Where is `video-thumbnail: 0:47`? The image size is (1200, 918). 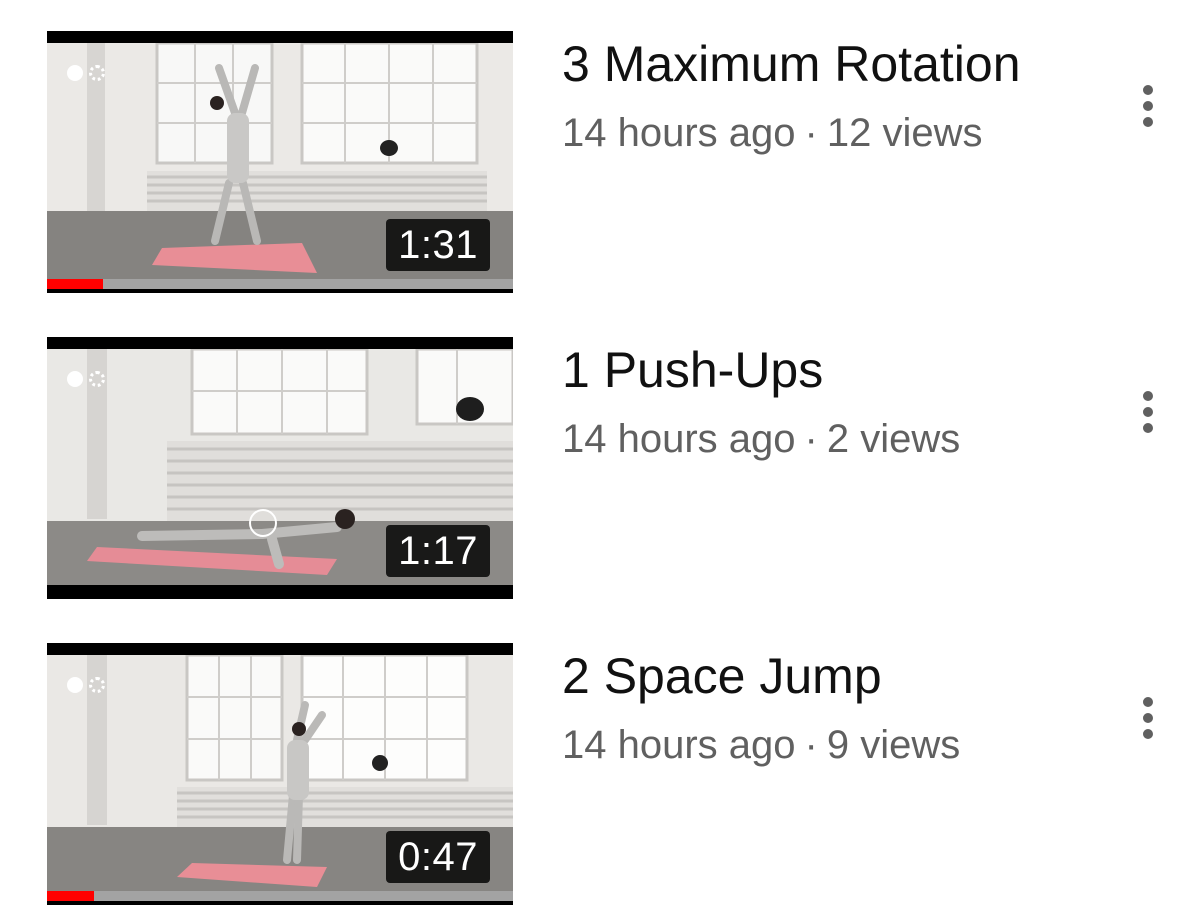
video-thumbnail: 0:47 is located at coordinates (280, 774).